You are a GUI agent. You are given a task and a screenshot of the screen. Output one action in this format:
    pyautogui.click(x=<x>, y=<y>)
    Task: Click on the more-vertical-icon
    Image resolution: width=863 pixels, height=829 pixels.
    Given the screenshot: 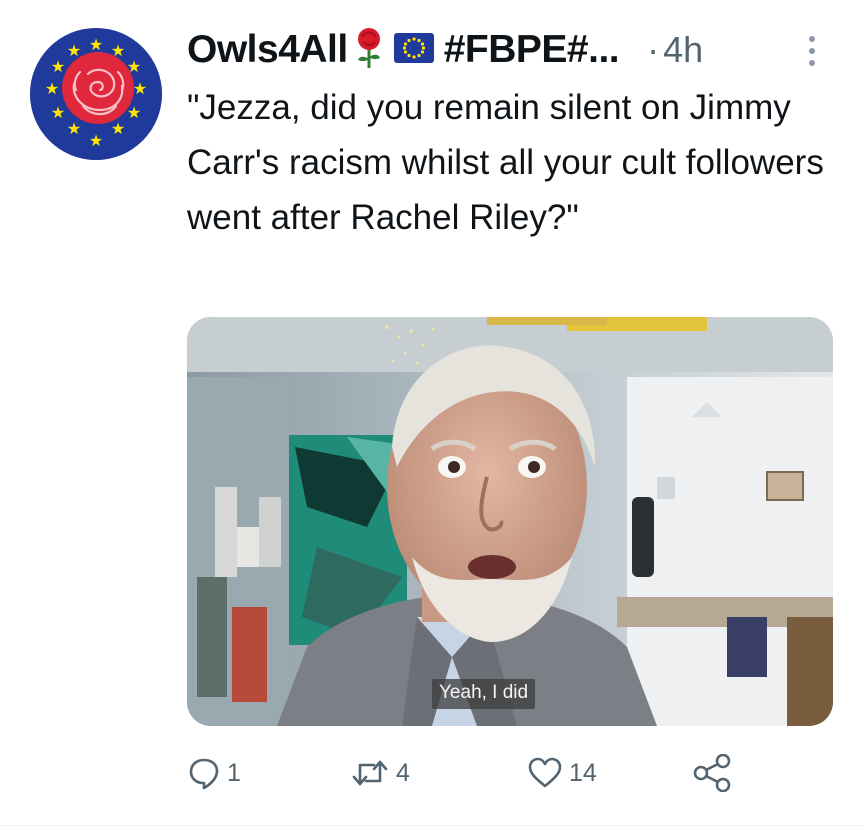 What is the action you would take?
    pyautogui.click(x=812, y=51)
    